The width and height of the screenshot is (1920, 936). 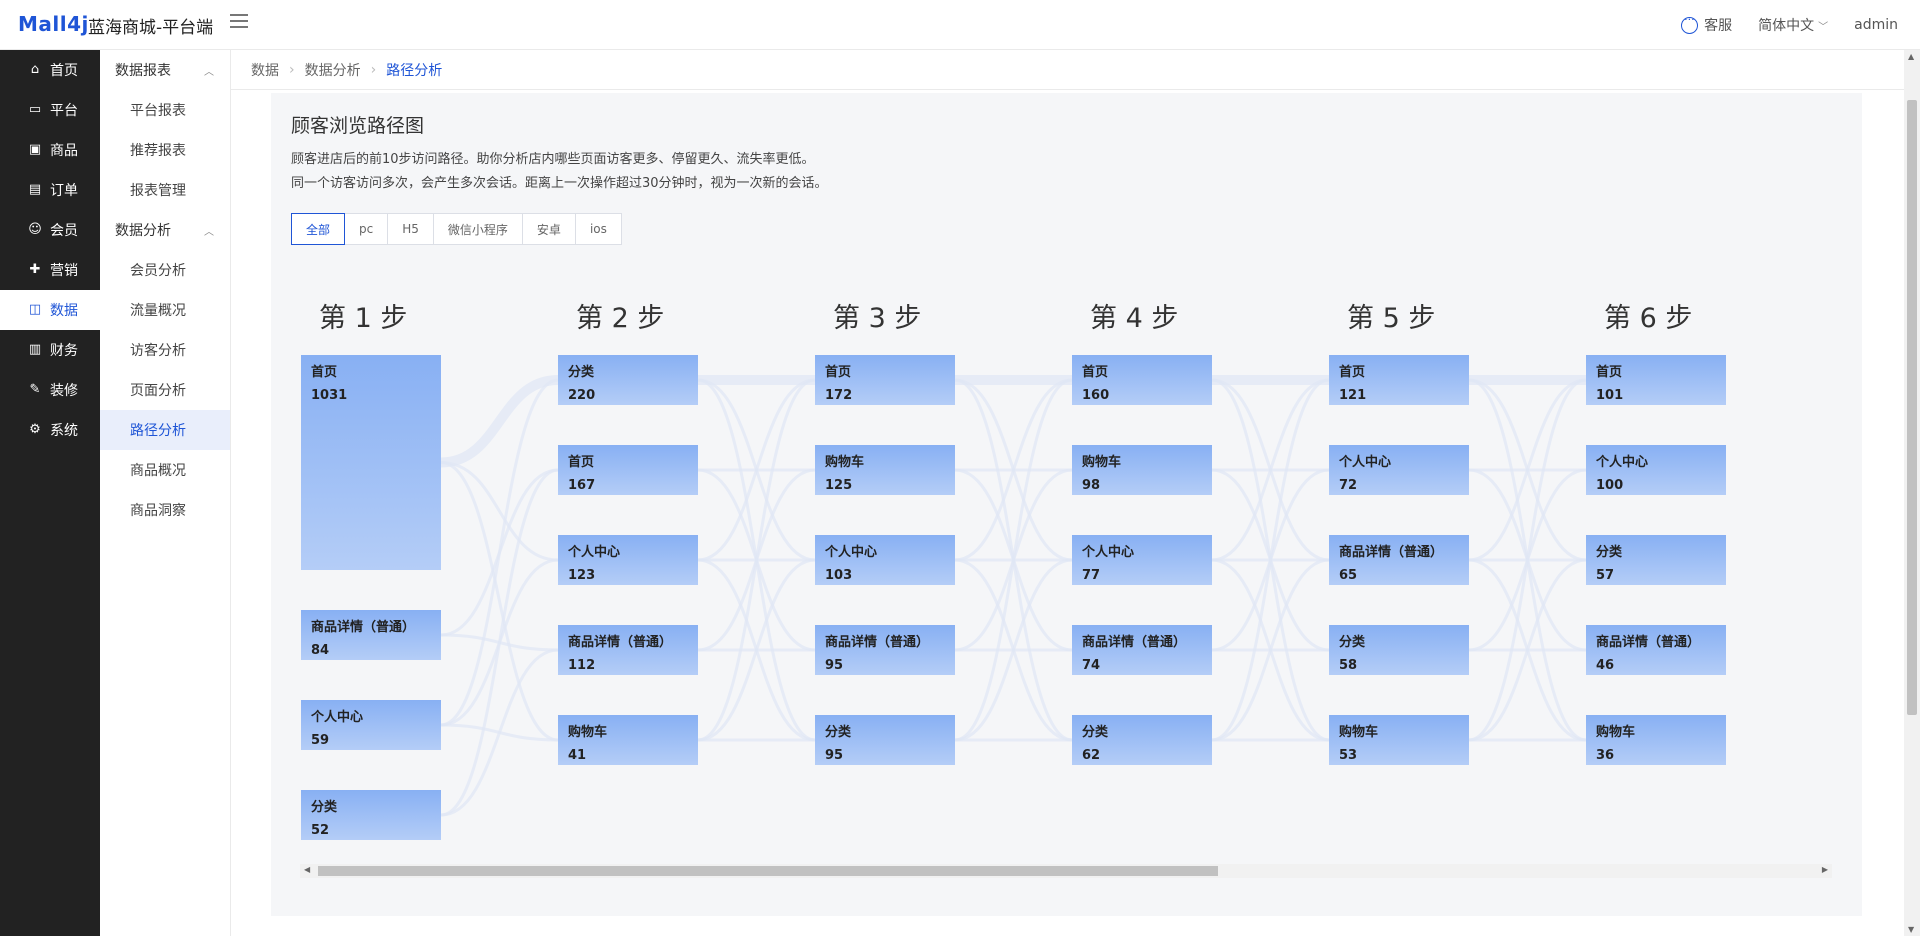 I want to click on submenu-item: 会员分析, so click(x=165, y=270).